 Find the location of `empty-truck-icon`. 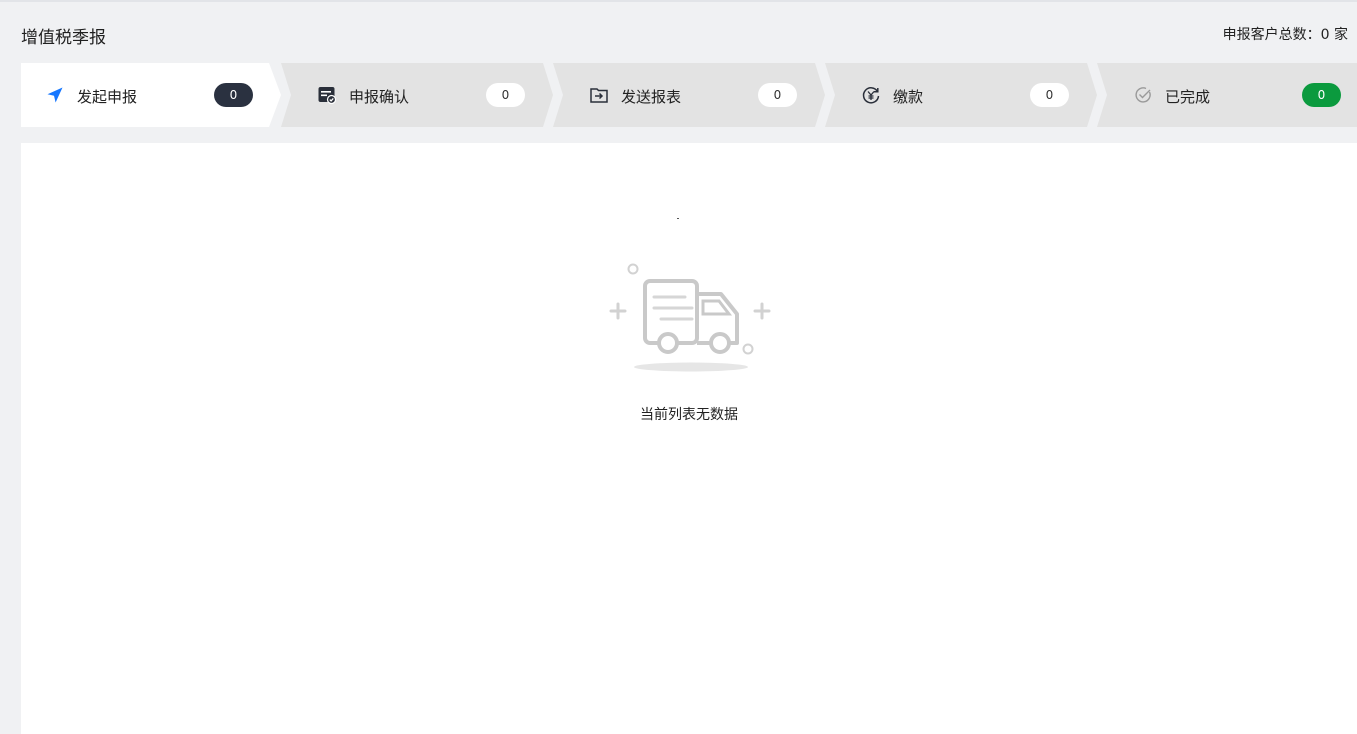

empty-truck-icon is located at coordinates (690, 318).